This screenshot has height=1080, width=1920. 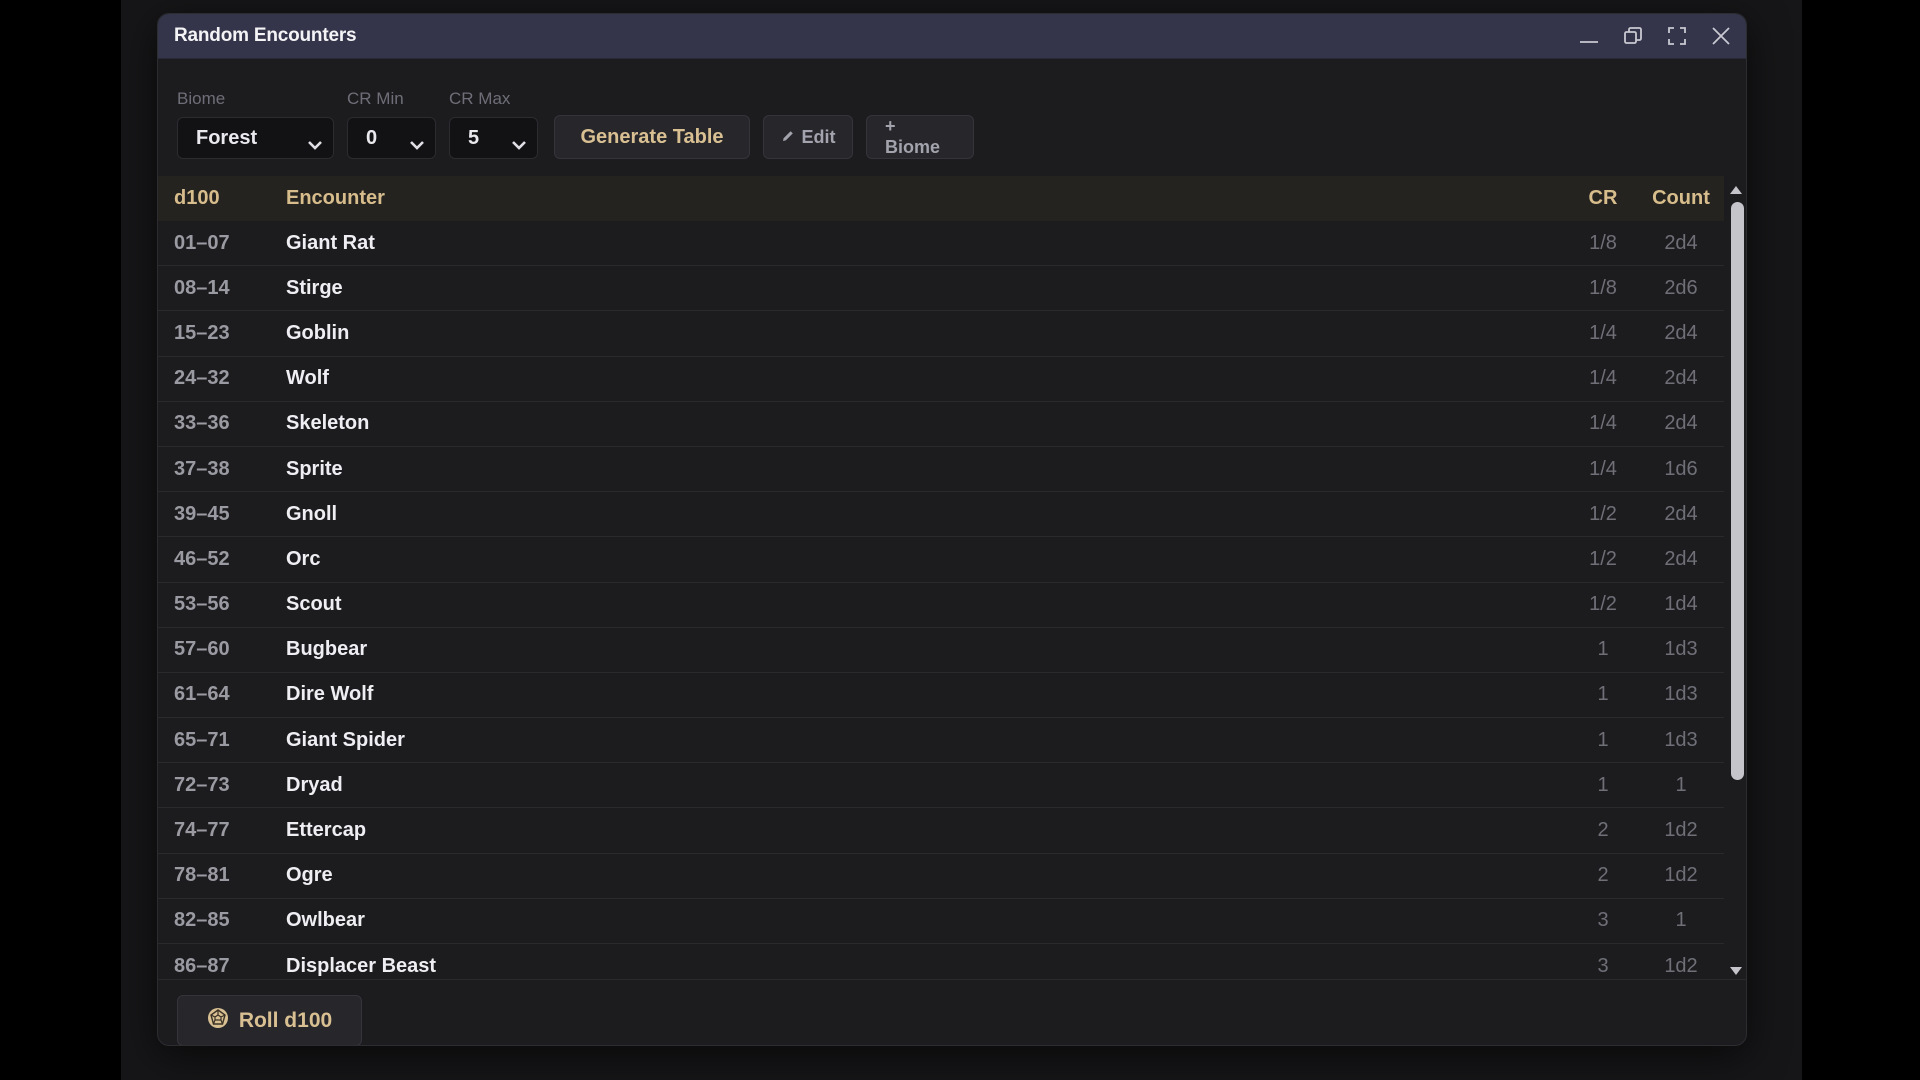 What do you see at coordinates (202, 830) in the screenshot?
I see `cell-range: 74–77` at bounding box center [202, 830].